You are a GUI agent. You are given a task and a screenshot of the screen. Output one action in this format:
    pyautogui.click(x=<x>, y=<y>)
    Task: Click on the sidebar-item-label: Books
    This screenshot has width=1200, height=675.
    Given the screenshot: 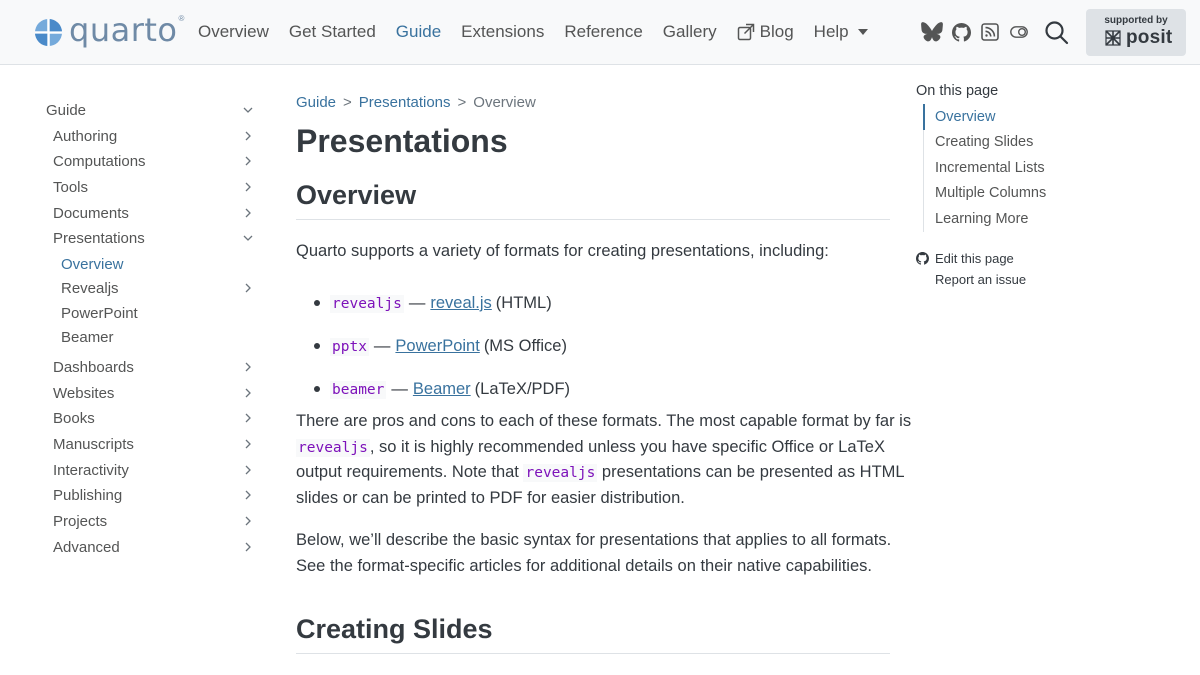 What is the action you would take?
    pyautogui.click(x=74, y=418)
    